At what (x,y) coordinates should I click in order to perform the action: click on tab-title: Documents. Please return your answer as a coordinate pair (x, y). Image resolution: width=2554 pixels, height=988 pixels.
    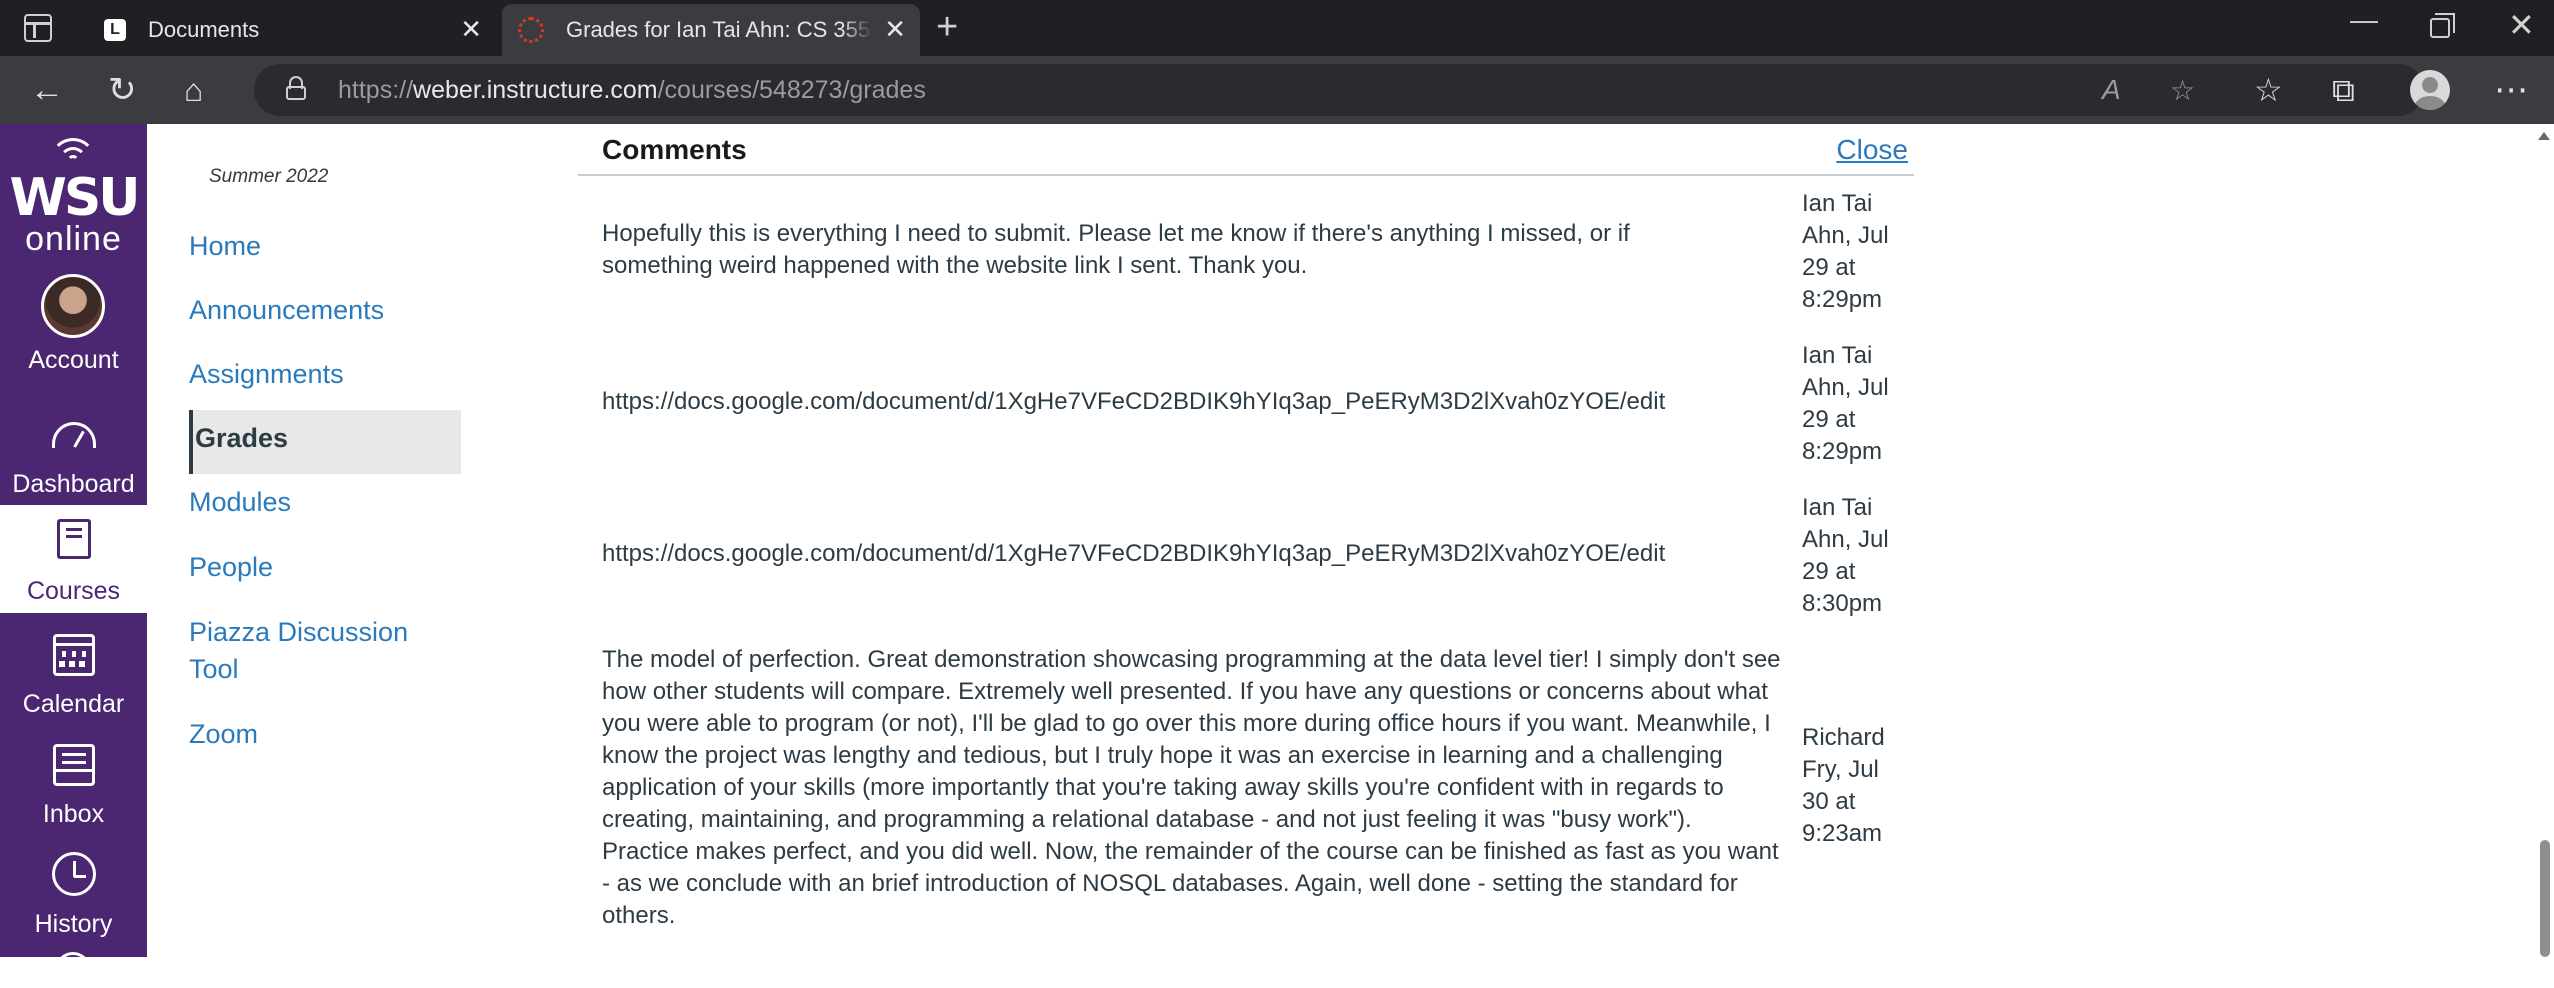
    Looking at the image, I should click on (204, 29).